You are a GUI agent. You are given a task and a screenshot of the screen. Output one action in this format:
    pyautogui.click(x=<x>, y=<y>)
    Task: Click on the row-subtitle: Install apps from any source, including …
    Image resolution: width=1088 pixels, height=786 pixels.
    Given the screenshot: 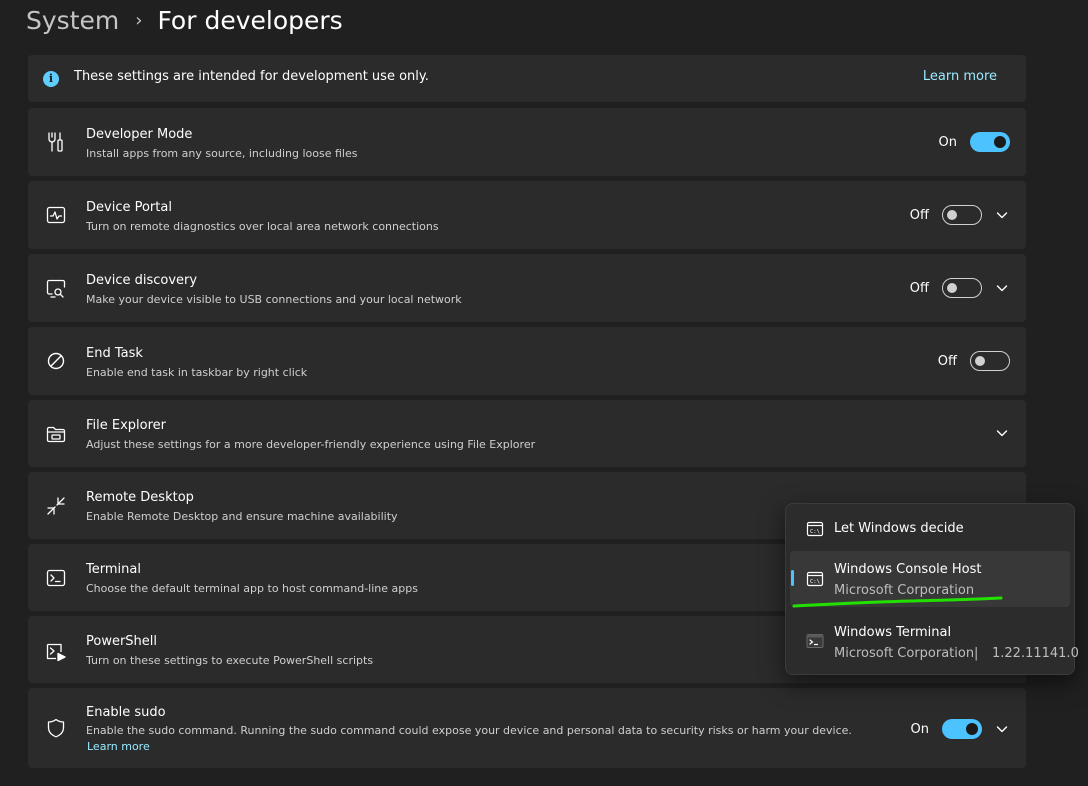 What is the action you would take?
    pyautogui.click(x=222, y=153)
    